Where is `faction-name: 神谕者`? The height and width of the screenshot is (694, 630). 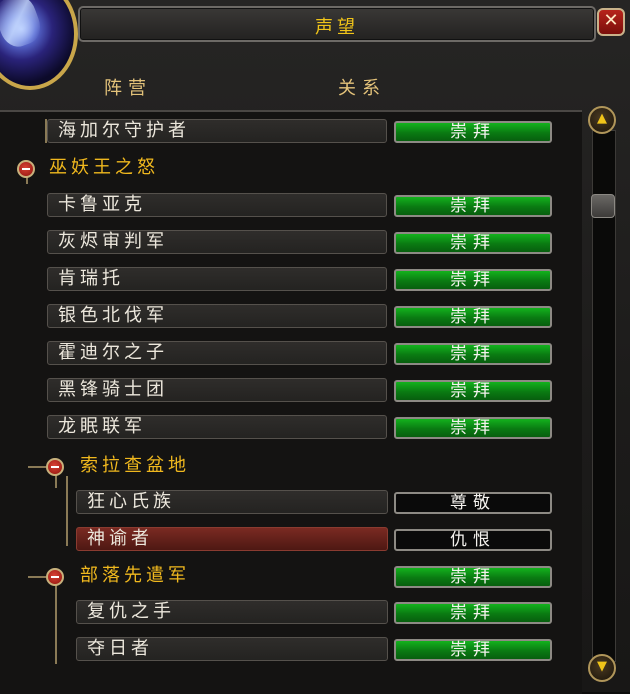 faction-name: 神谕者 is located at coordinates (232, 539).